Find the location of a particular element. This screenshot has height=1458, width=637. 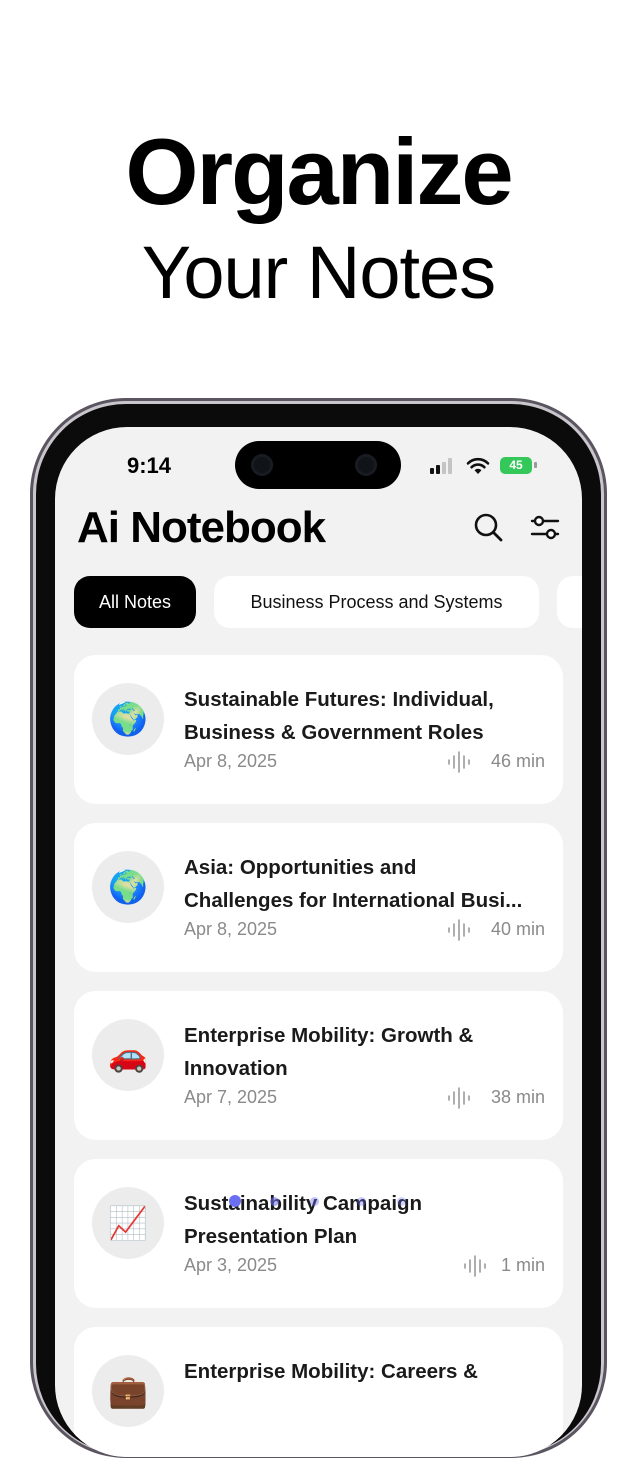

chart-increasing-icon: 📈 is located at coordinates (128, 1223).